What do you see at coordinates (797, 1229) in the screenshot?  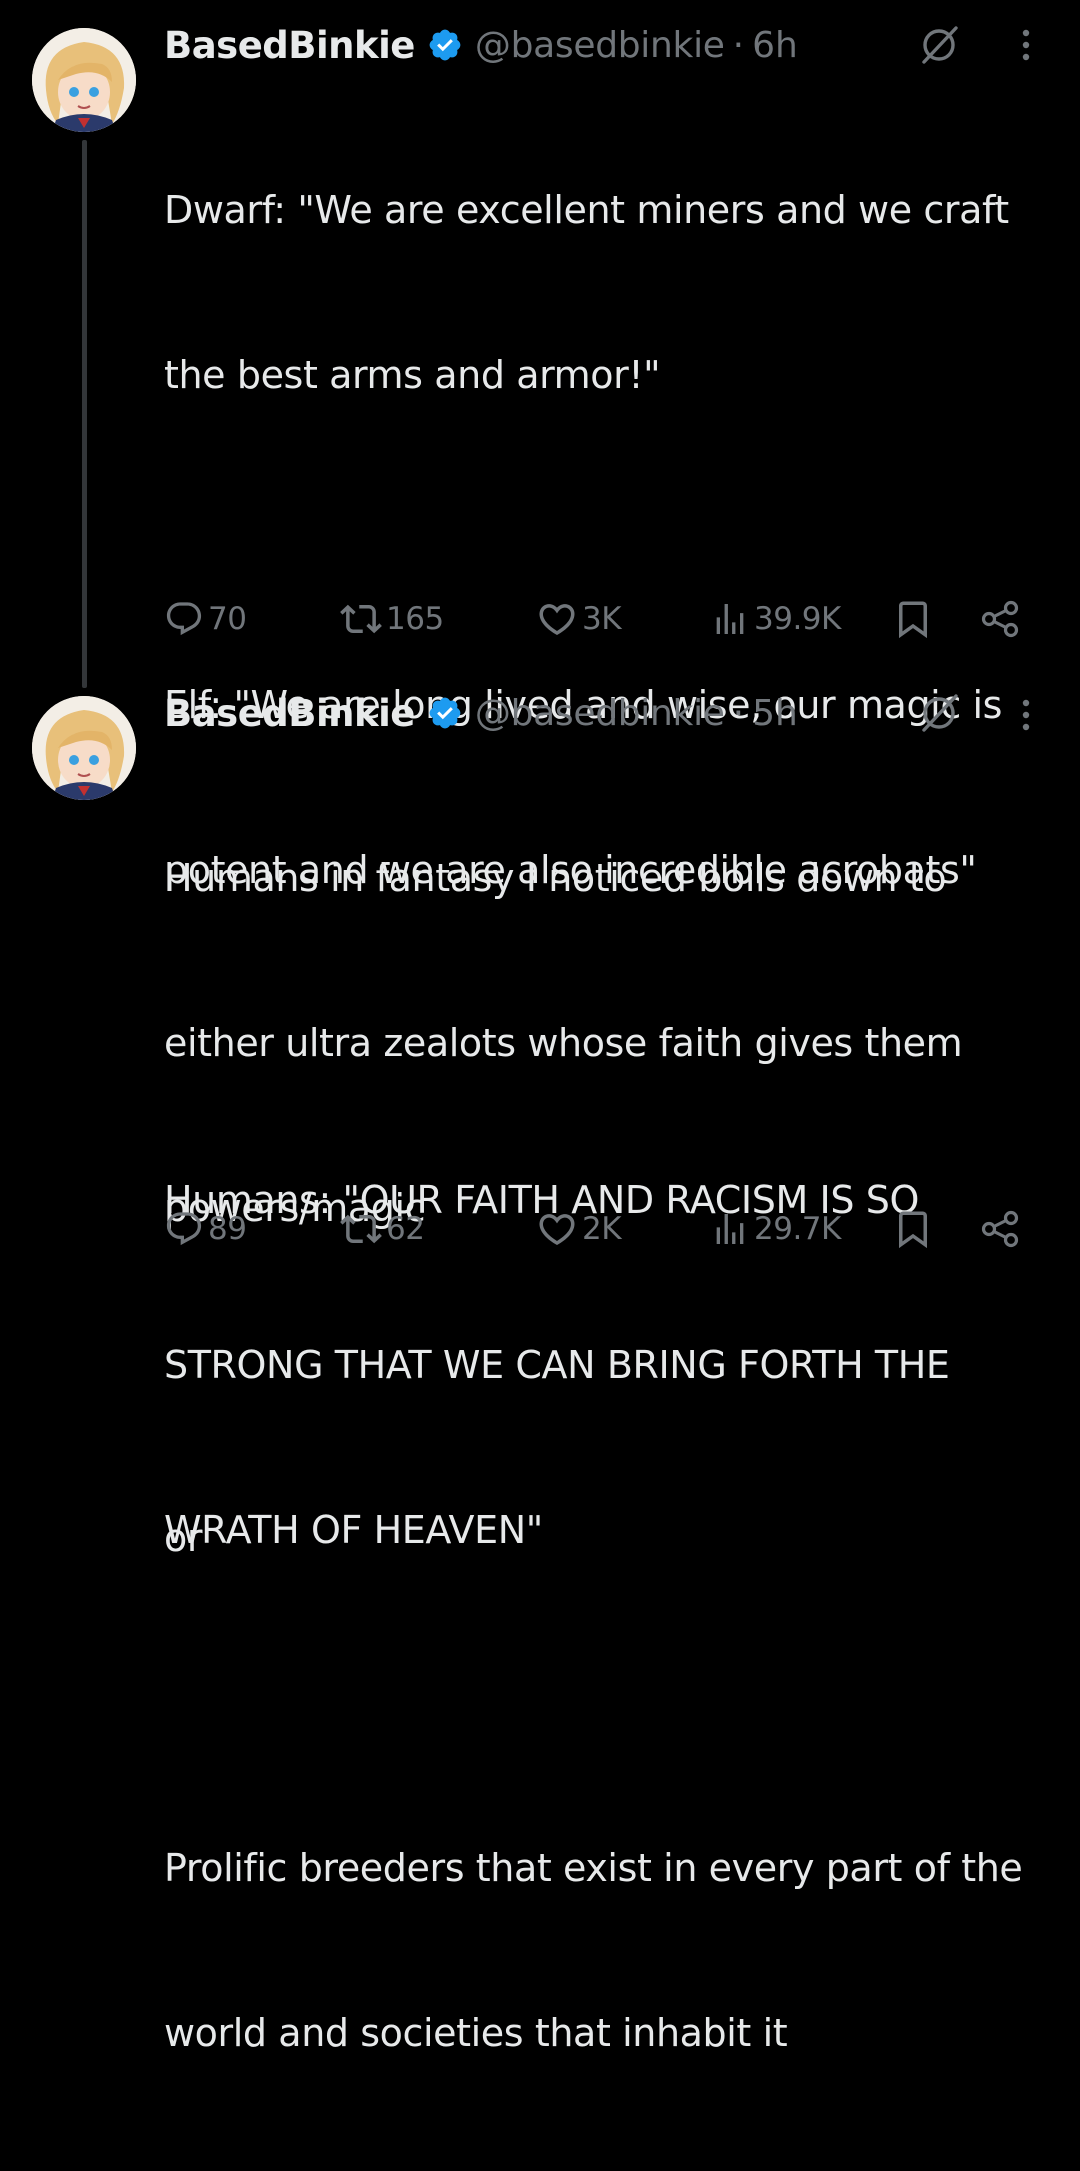 I see `views-count: 29.7K` at bounding box center [797, 1229].